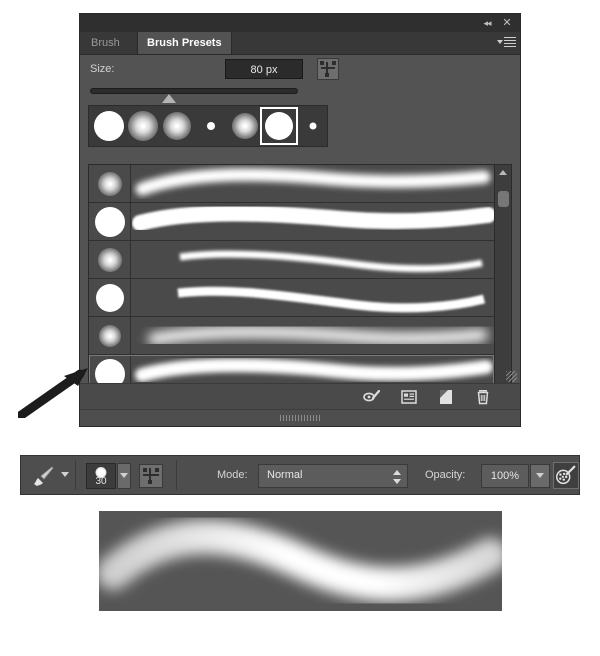 This screenshot has height=656, width=600. What do you see at coordinates (264, 69) in the screenshot?
I see `size-input: 80 px` at bounding box center [264, 69].